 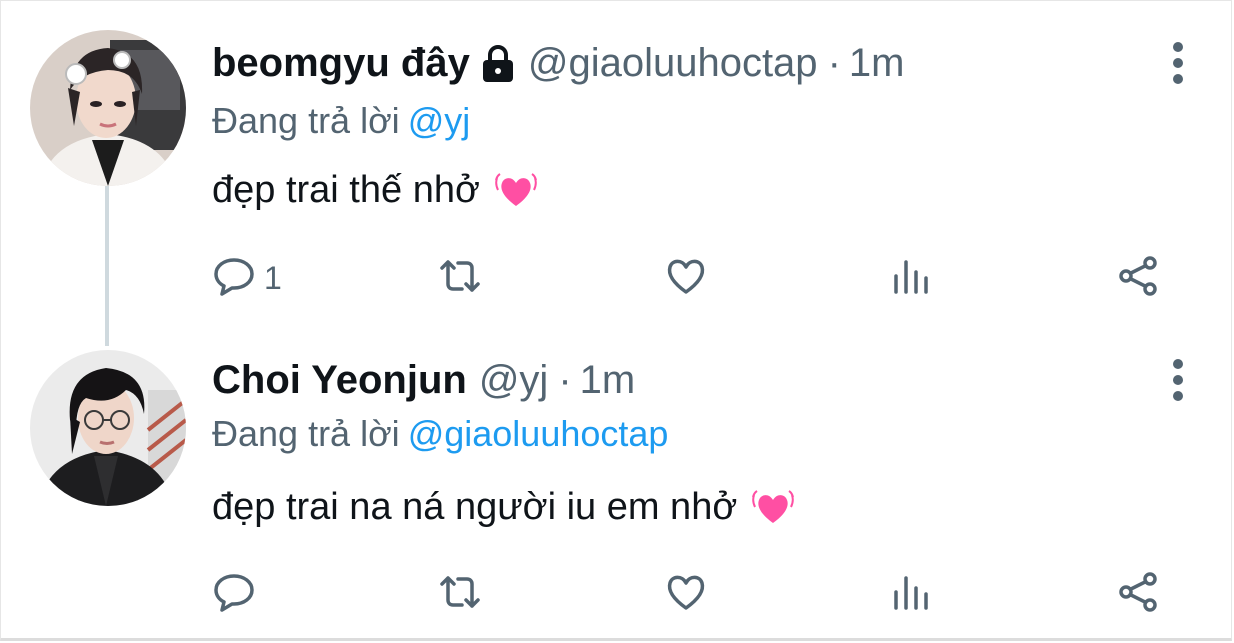 What do you see at coordinates (346, 190) in the screenshot?
I see `tweet-text-content: đẹp trai thế nhở` at bounding box center [346, 190].